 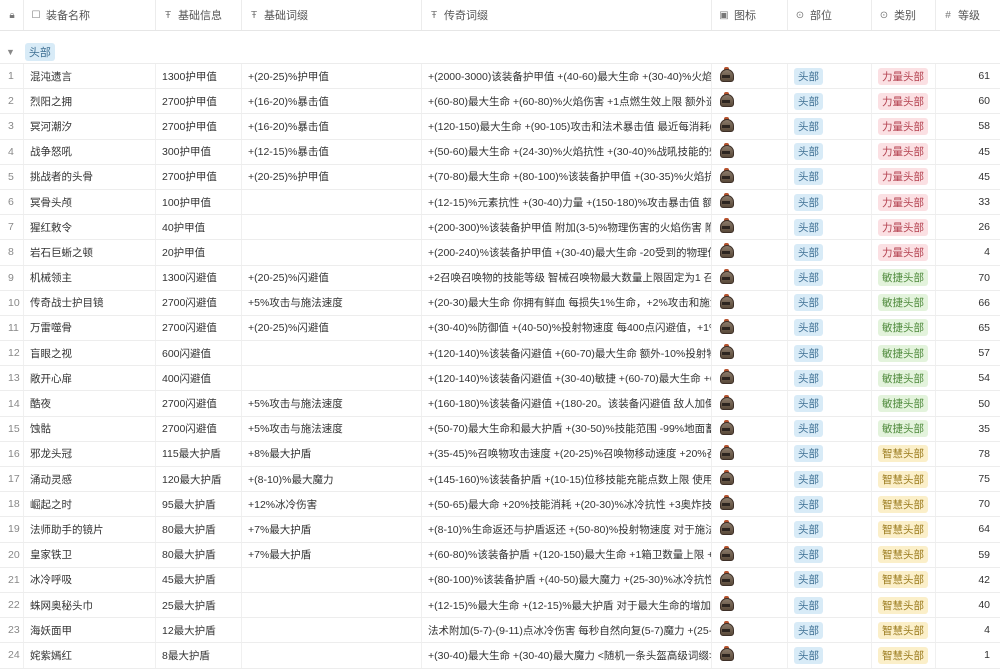 What do you see at coordinates (968, 353) in the screenshot?
I see `cell-level: 57` at bounding box center [968, 353].